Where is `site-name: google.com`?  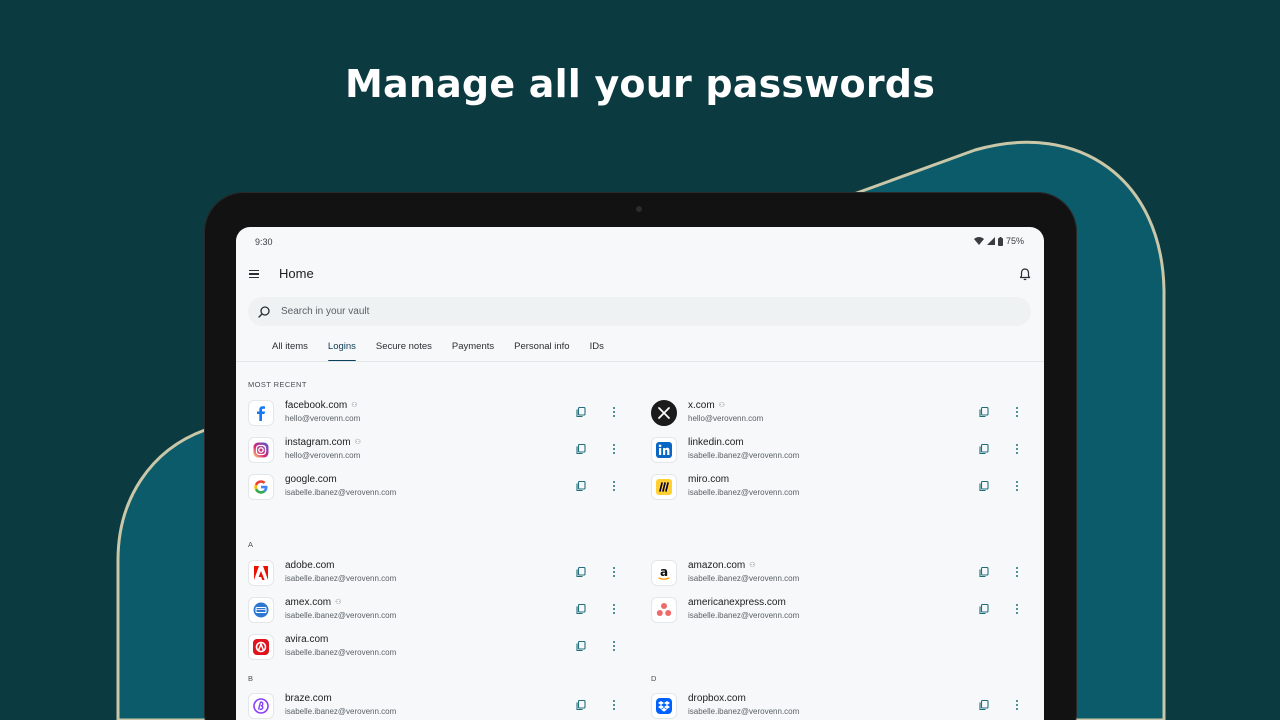 site-name: google.com is located at coordinates (311, 479).